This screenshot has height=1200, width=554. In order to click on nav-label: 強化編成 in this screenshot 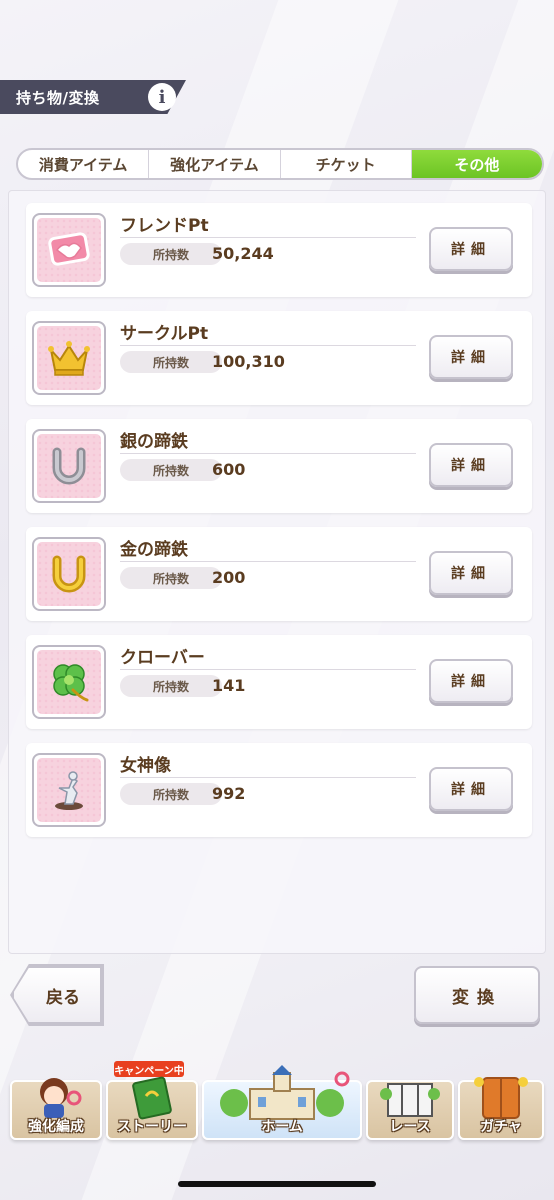, I will do `click(56, 1127)`.